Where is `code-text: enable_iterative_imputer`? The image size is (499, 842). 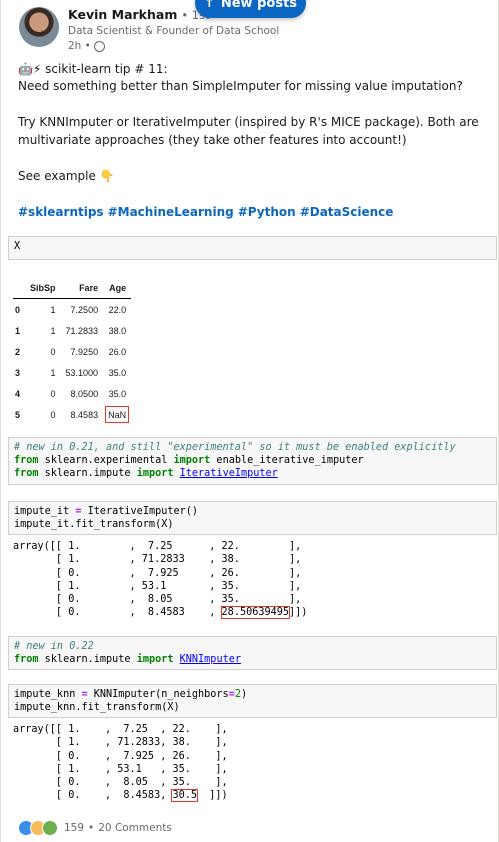
code-text: enable_iterative_imputer is located at coordinates (287, 460).